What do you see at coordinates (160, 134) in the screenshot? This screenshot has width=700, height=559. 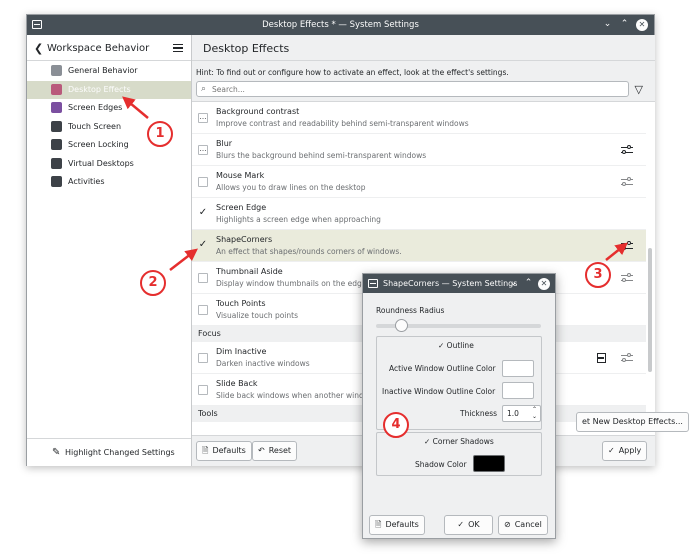 I see `annotation-marker-1: 1` at bounding box center [160, 134].